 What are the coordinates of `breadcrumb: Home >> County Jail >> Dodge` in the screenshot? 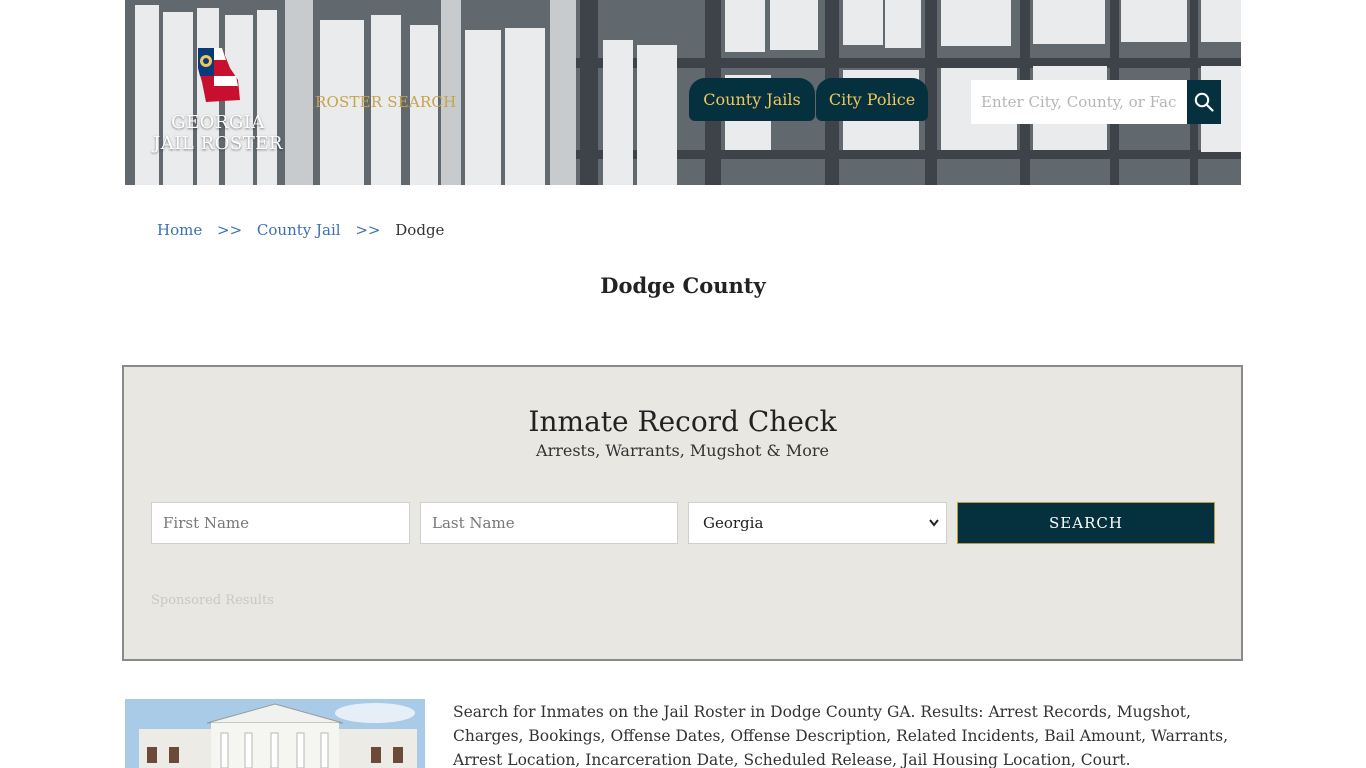 It's located at (300, 230).